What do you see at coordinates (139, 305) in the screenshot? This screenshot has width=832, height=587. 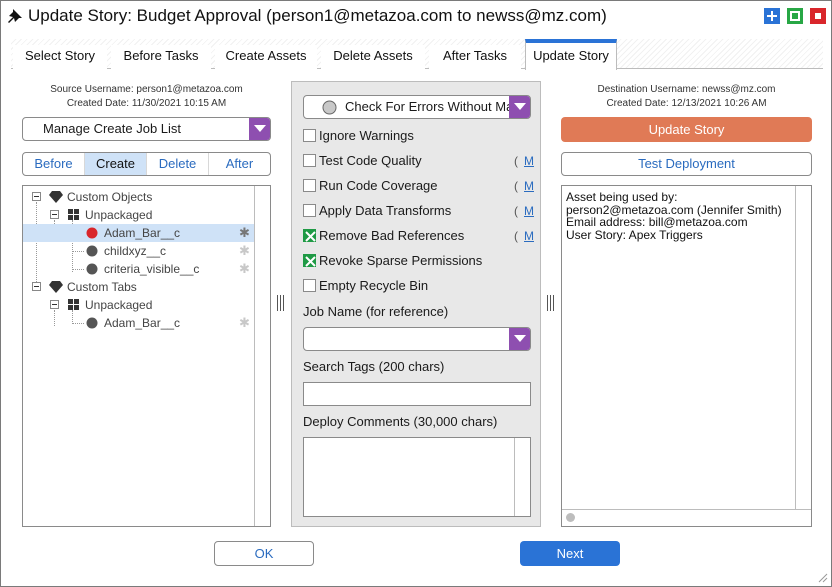 I see `tree-node-unpackaged-tabs: Unpackaged` at bounding box center [139, 305].